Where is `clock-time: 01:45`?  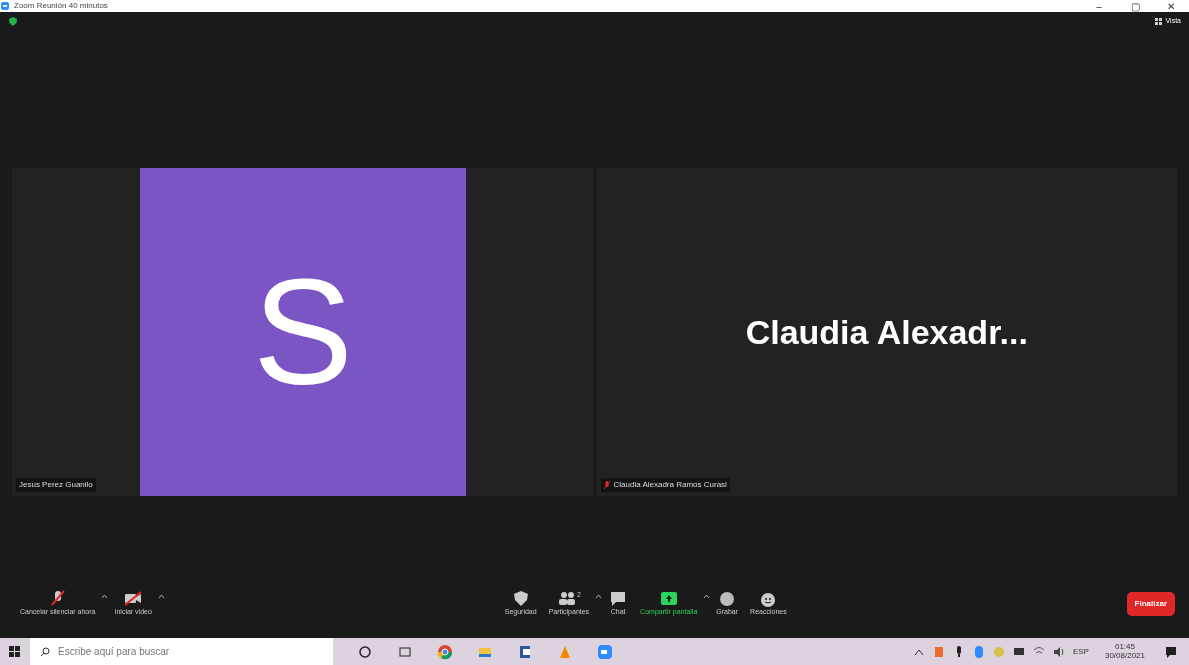
clock-time: 01:45 is located at coordinates (1124, 647).